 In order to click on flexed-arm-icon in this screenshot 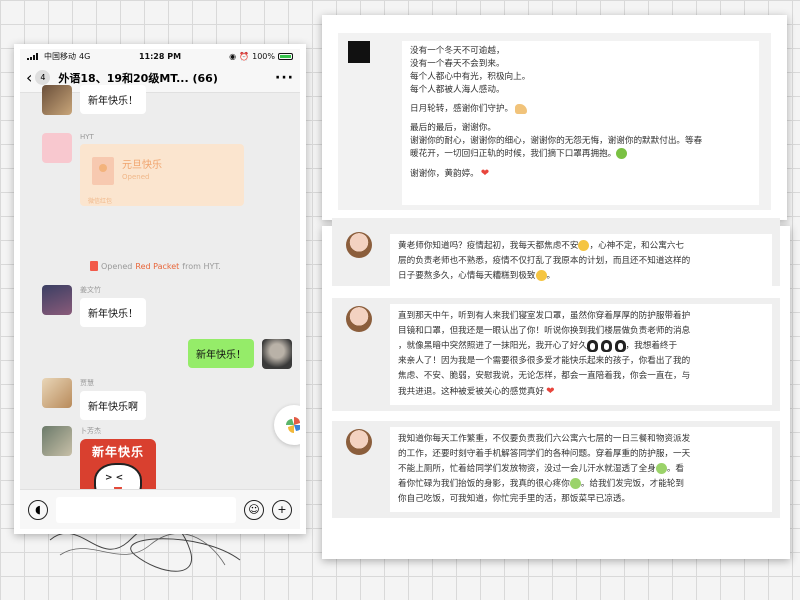, I will do `click(521, 108)`.